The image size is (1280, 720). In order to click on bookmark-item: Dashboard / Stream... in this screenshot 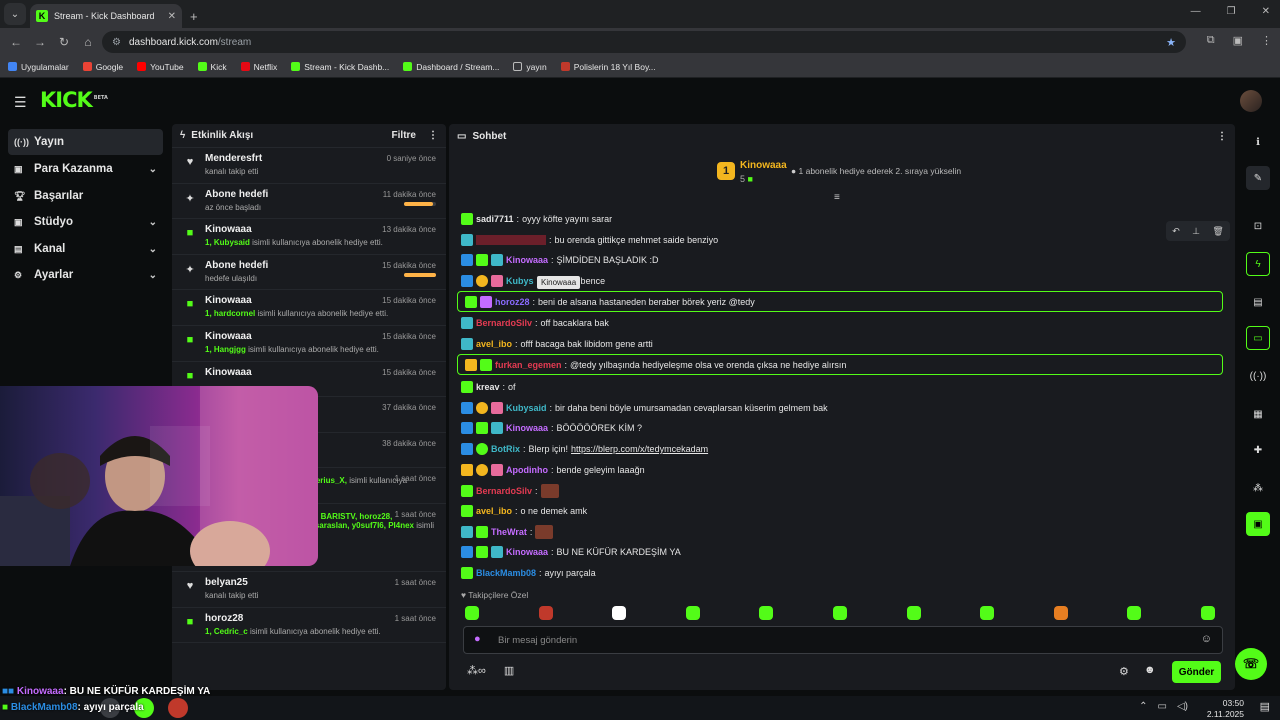, I will do `click(451, 67)`.